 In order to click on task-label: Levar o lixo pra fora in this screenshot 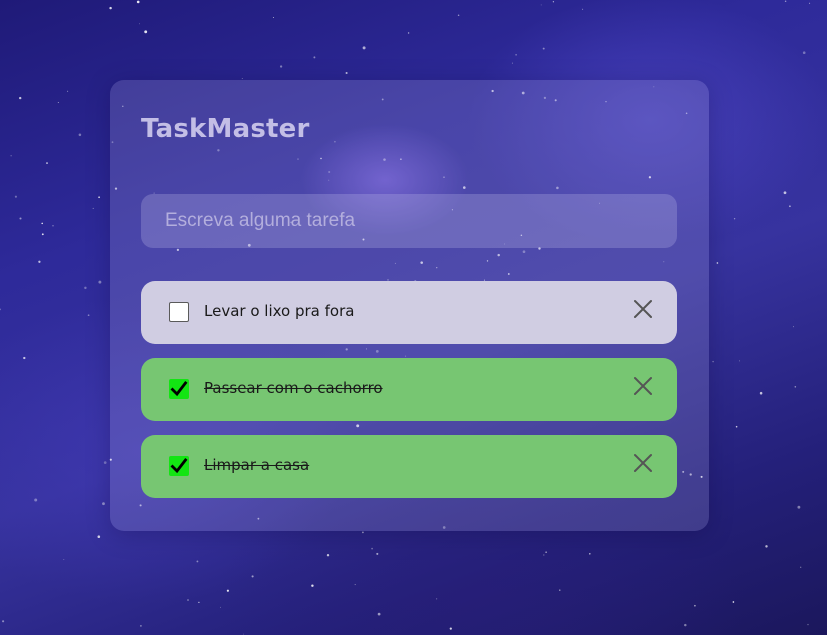, I will do `click(279, 311)`.